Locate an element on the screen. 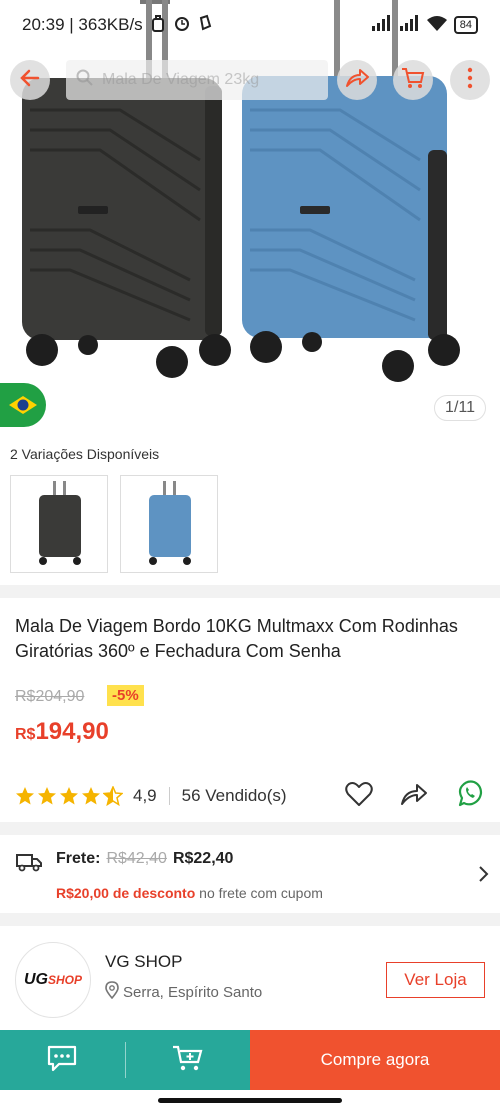  share-arrow-icon is located at coordinates (414, 796).